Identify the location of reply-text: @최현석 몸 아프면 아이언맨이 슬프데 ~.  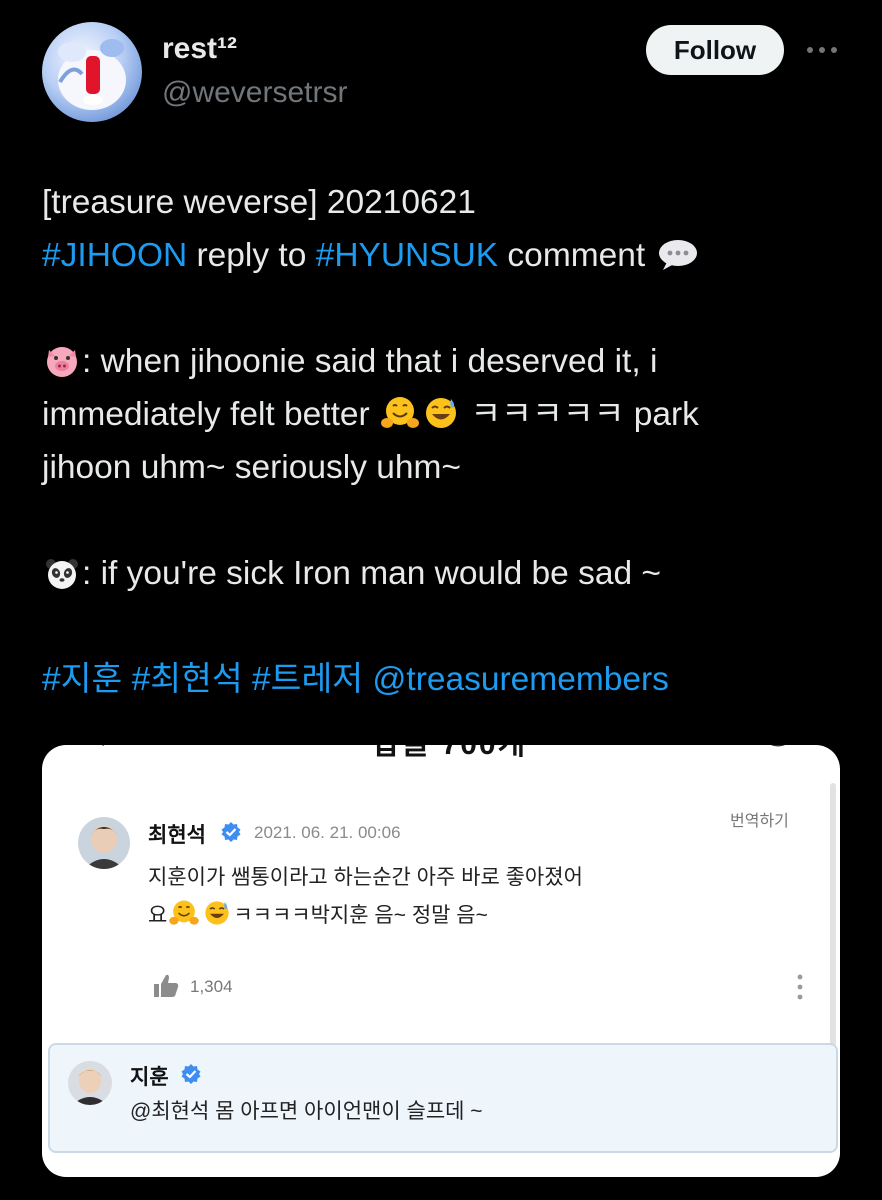
(306, 1111).